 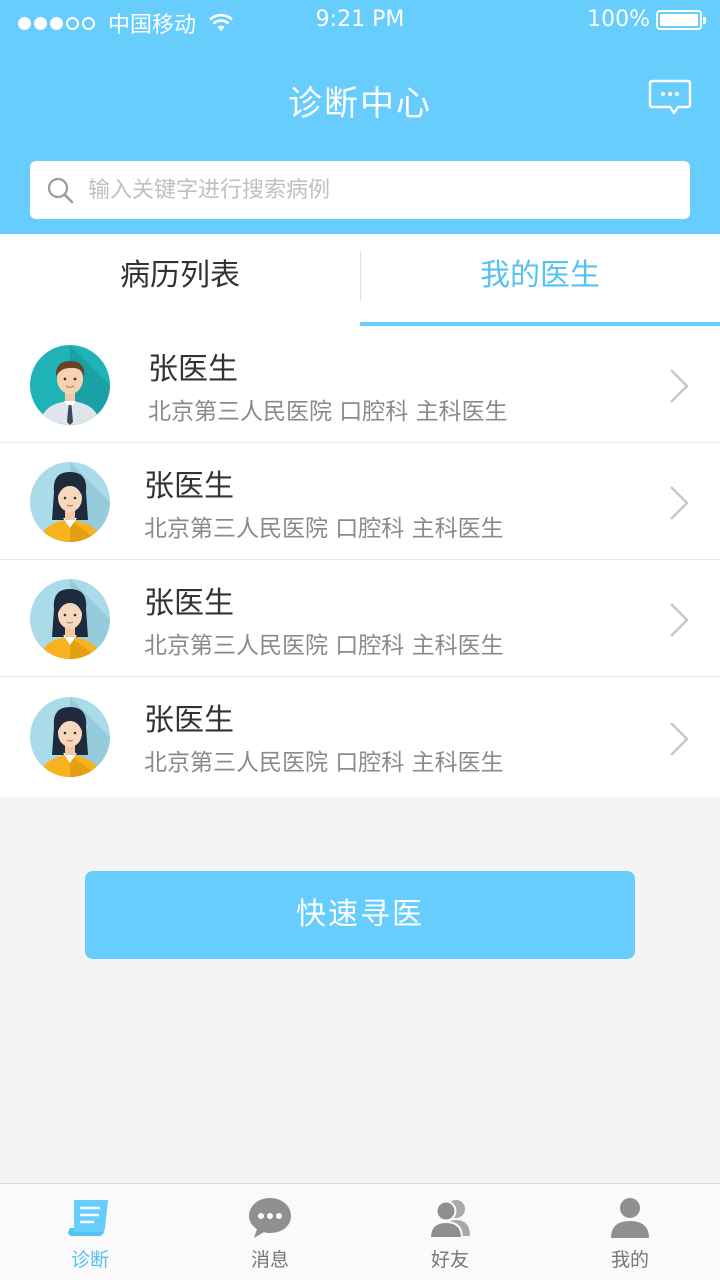 I want to click on message-button, so click(x=670, y=98).